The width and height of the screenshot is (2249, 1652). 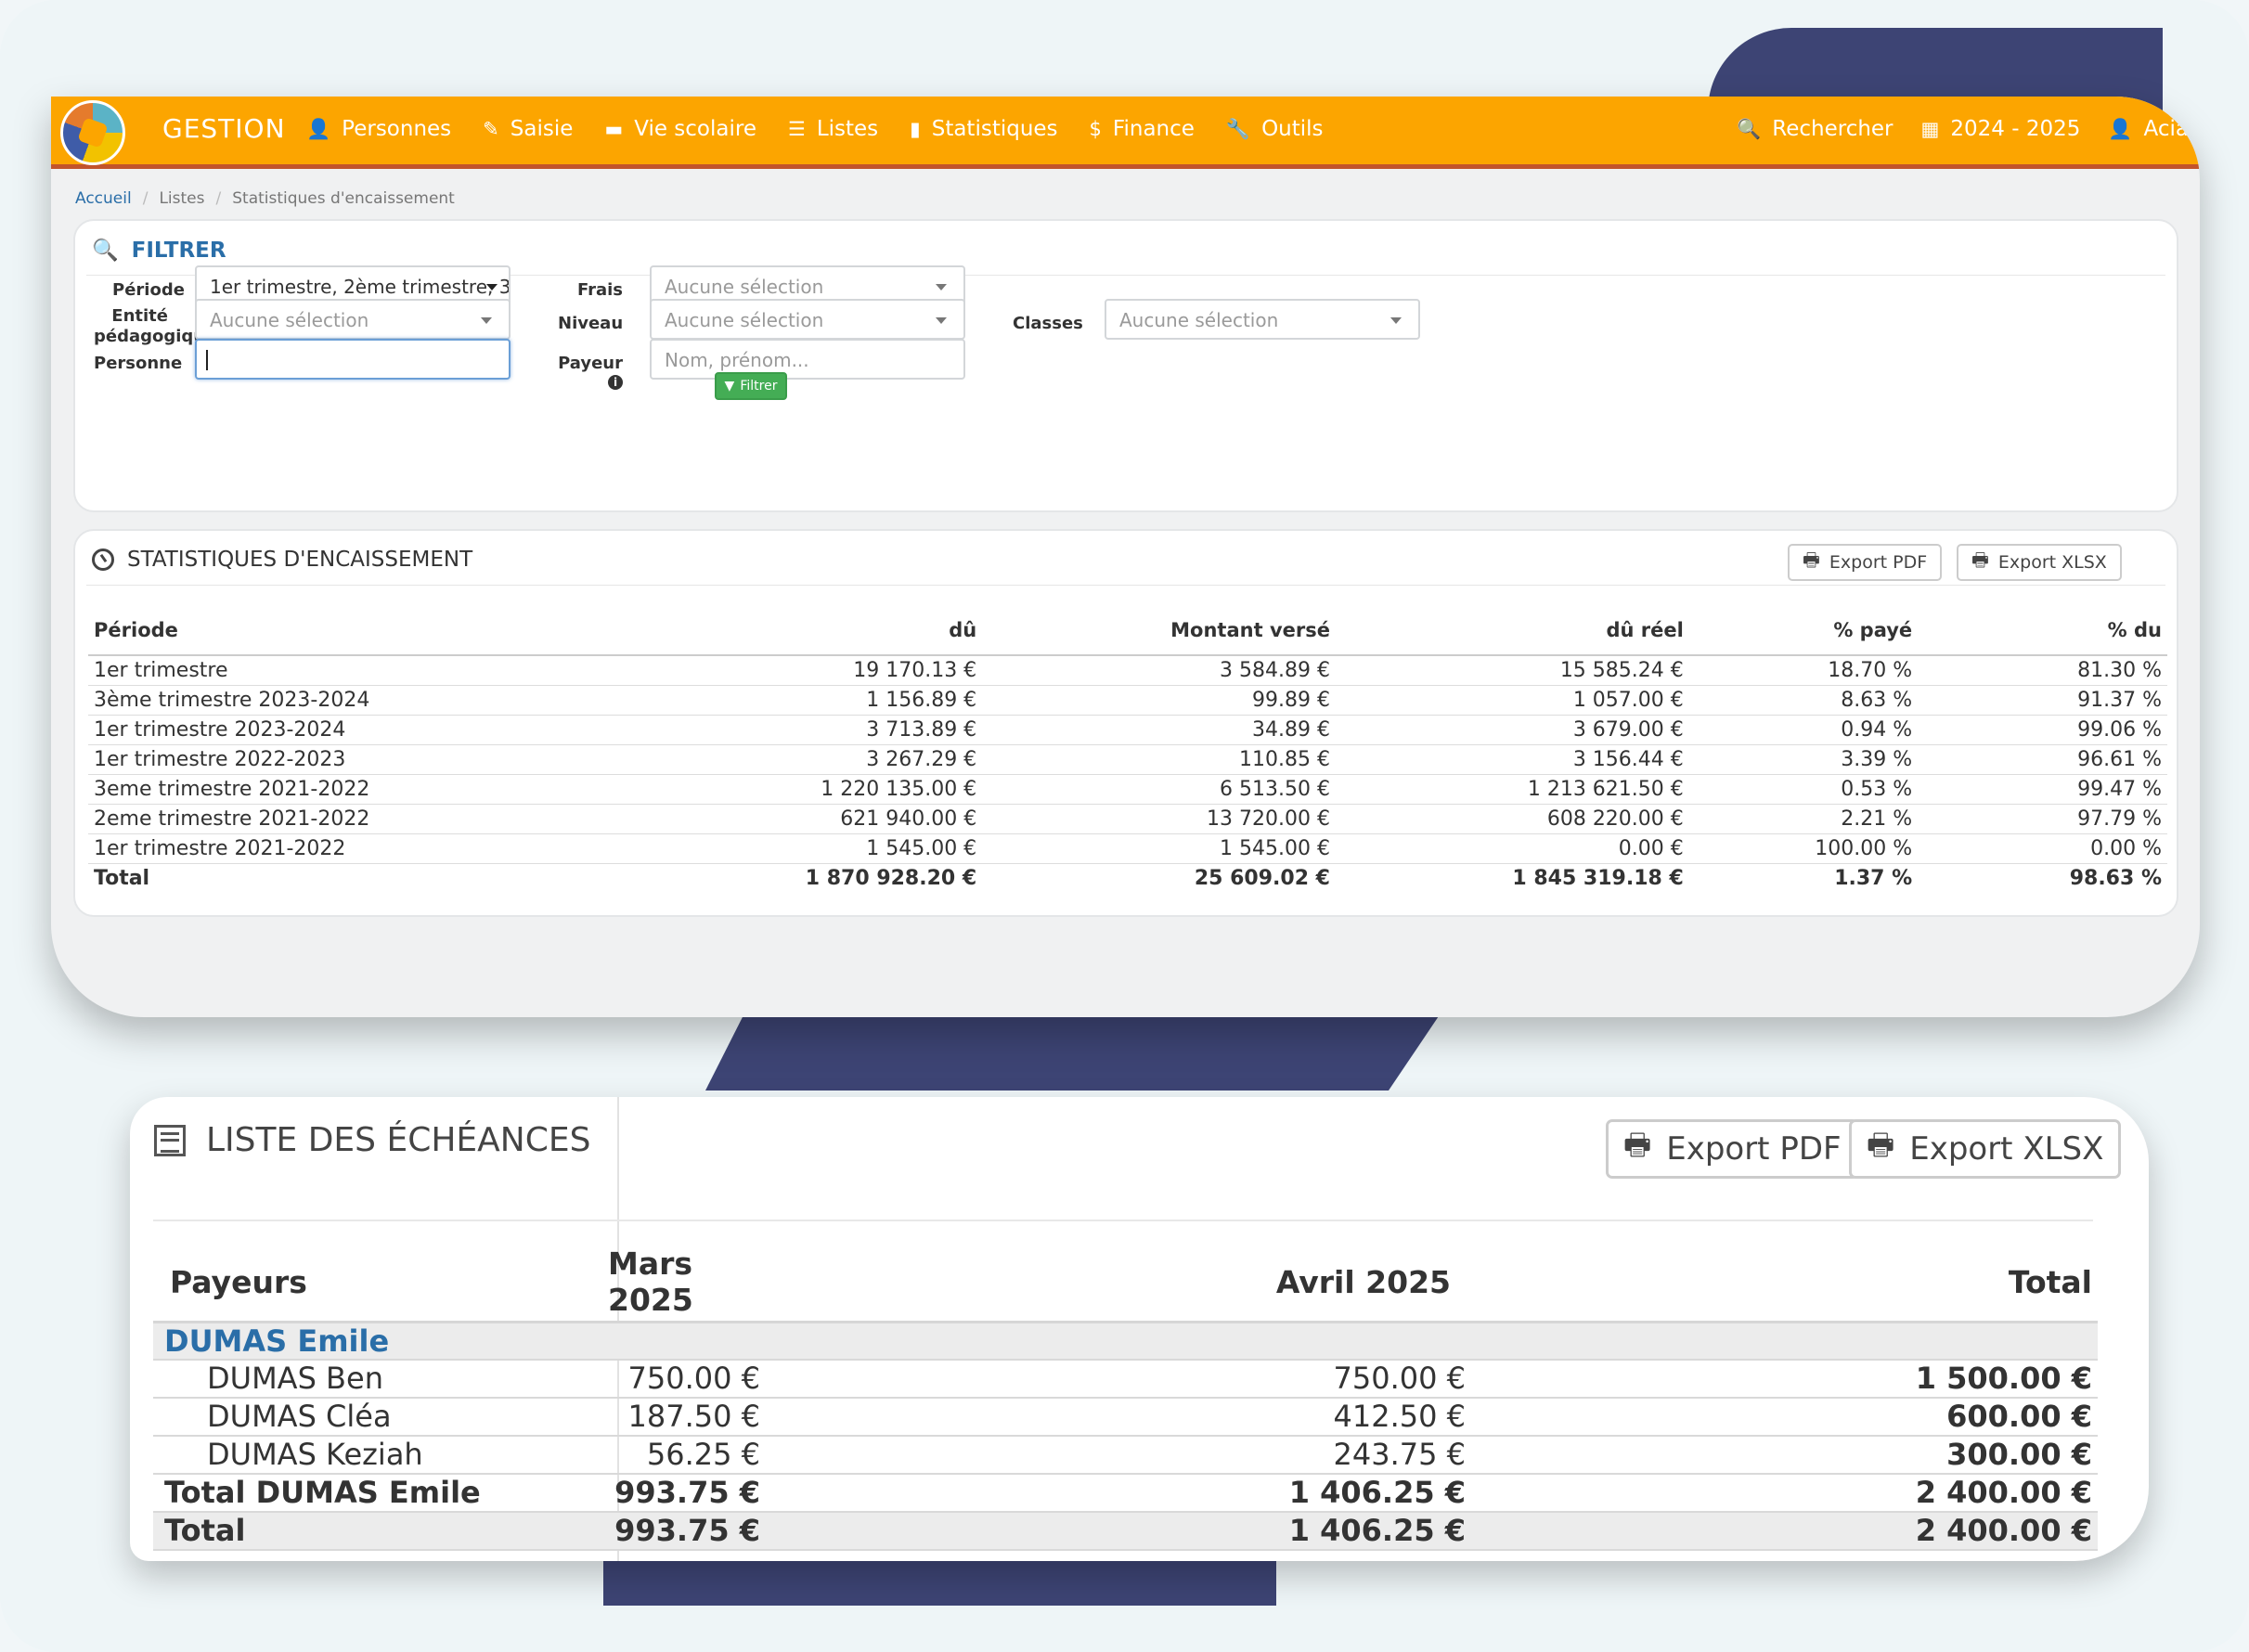 What do you see at coordinates (318, 128) in the screenshot?
I see `user-icon: 👤` at bounding box center [318, 128].